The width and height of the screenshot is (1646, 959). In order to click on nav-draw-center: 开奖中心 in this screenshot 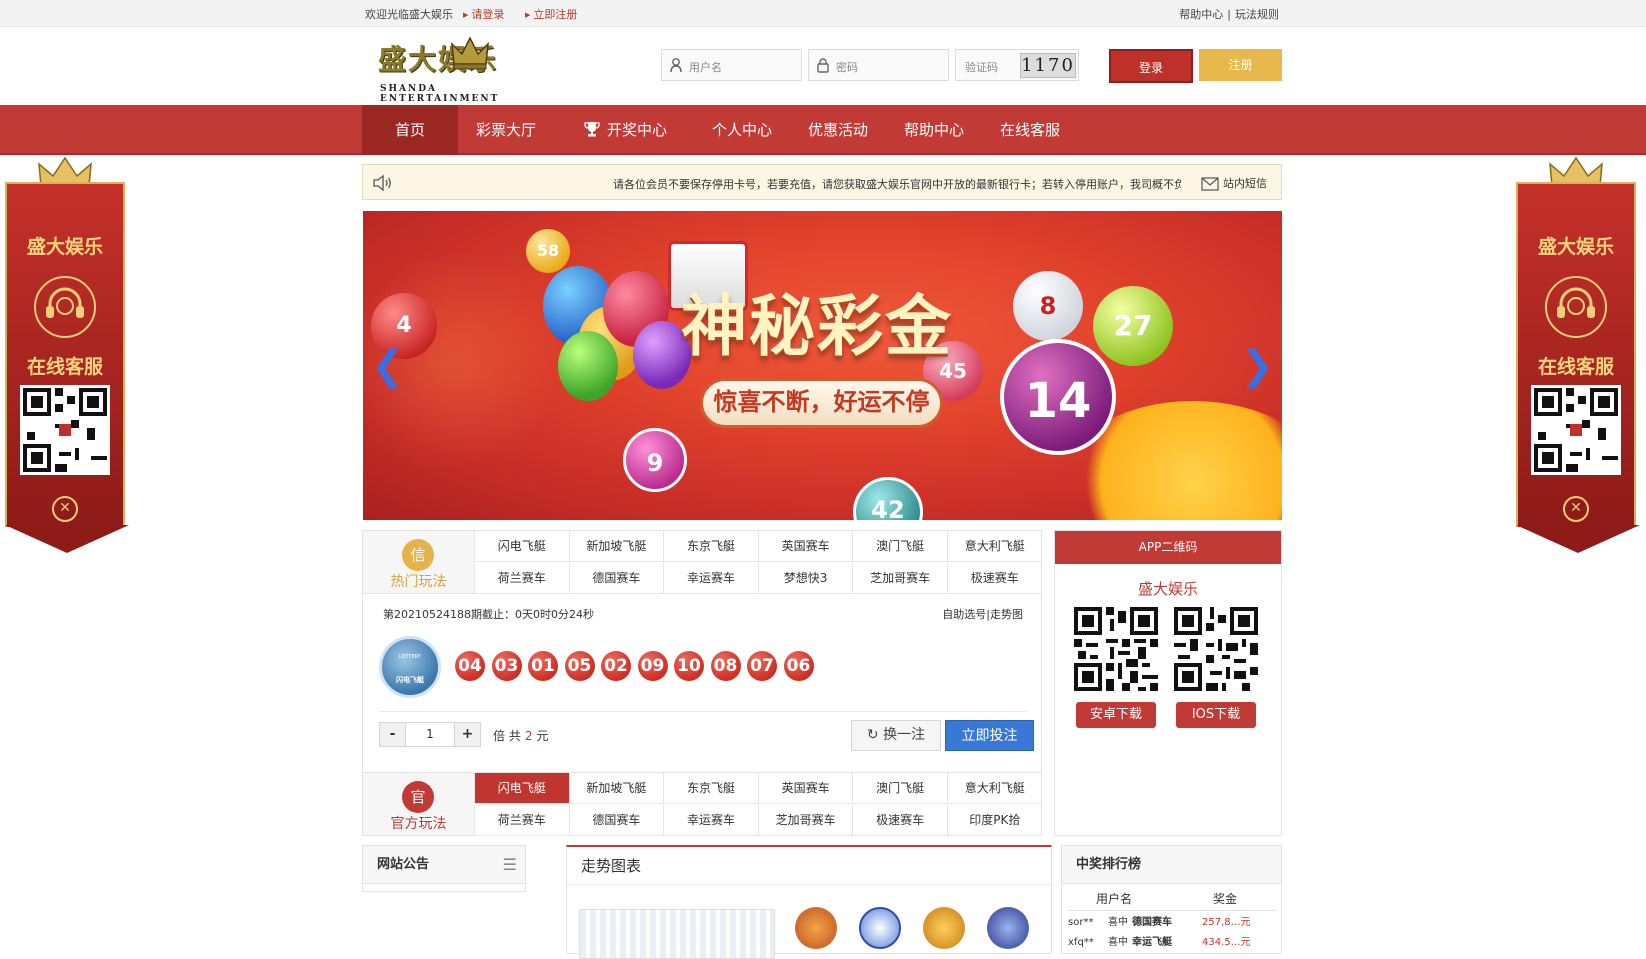, I will do `click(625, 130)`.